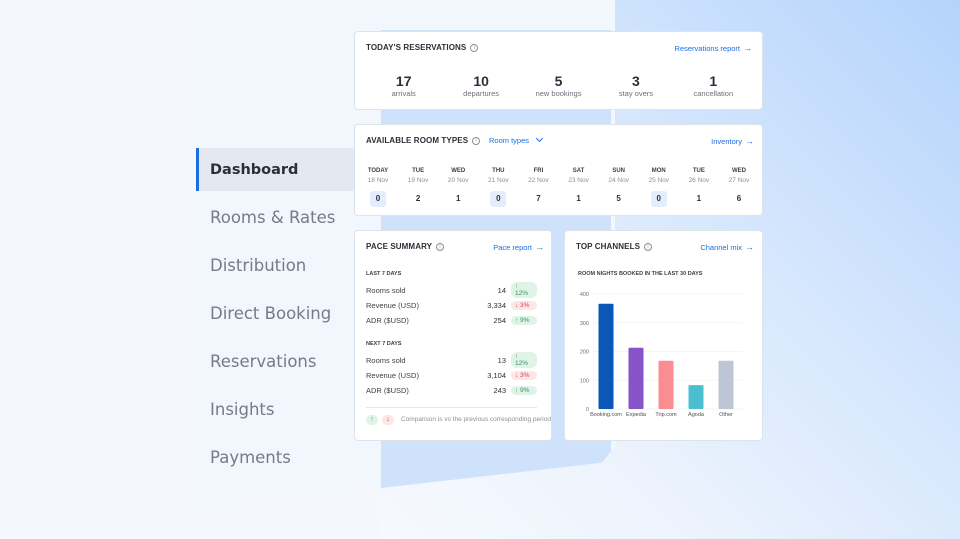 Image resolution: width=960 pixels, height=539 pixels. I want to click on stat-value: 10, so click(481, 81).